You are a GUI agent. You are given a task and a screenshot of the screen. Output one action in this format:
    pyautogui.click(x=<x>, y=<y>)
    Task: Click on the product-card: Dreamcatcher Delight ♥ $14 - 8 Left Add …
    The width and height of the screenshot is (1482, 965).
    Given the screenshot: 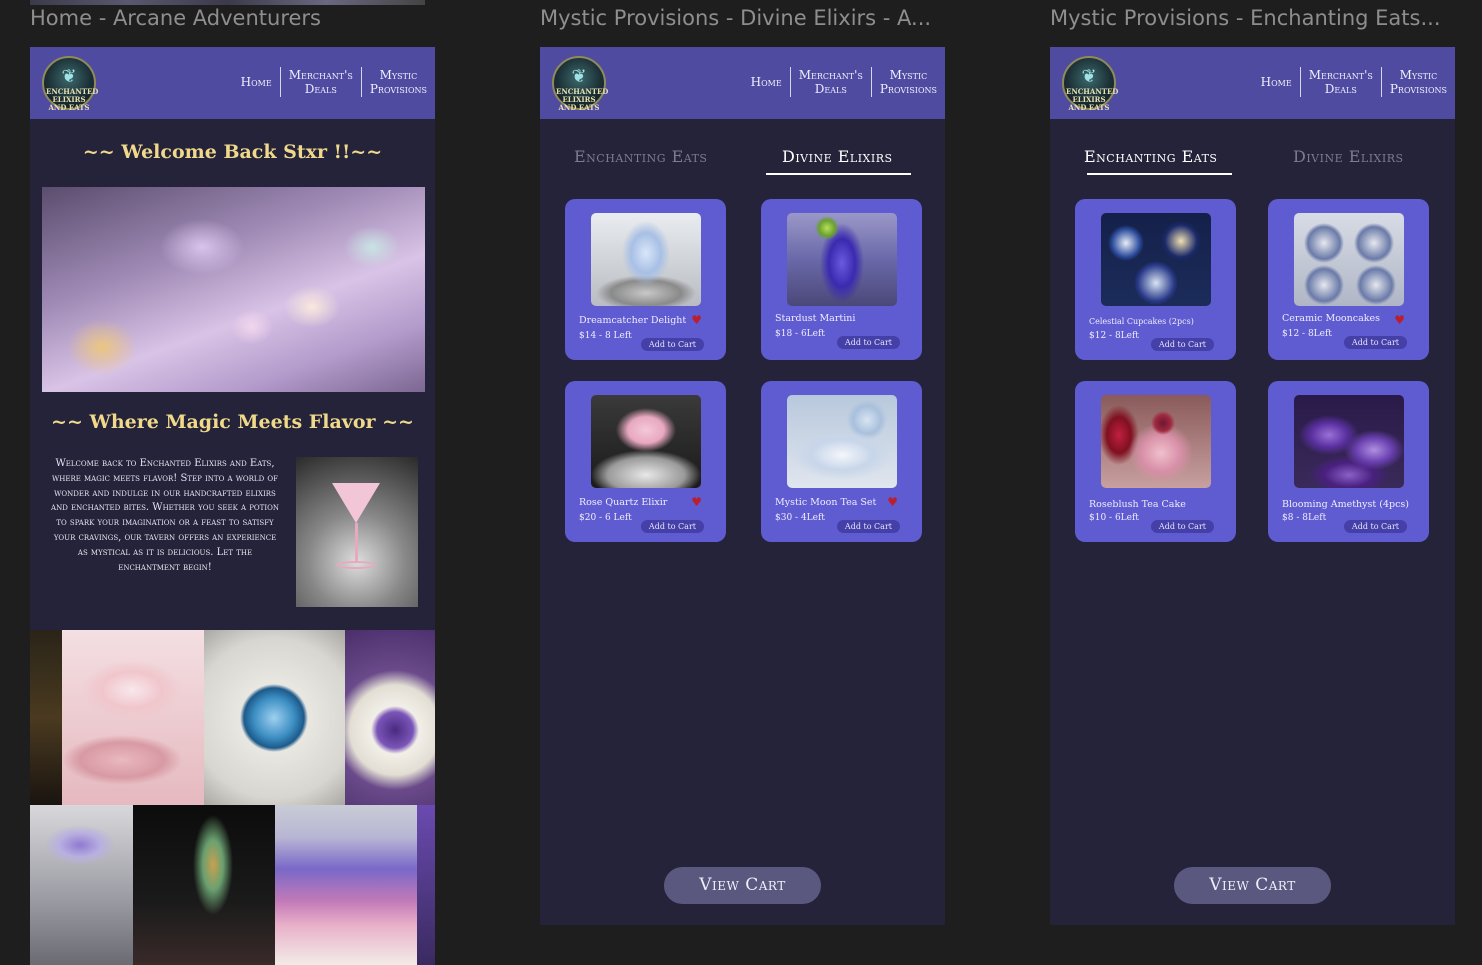 What is the action you would take?
    pyautogui.click(x=645, y=279)
    